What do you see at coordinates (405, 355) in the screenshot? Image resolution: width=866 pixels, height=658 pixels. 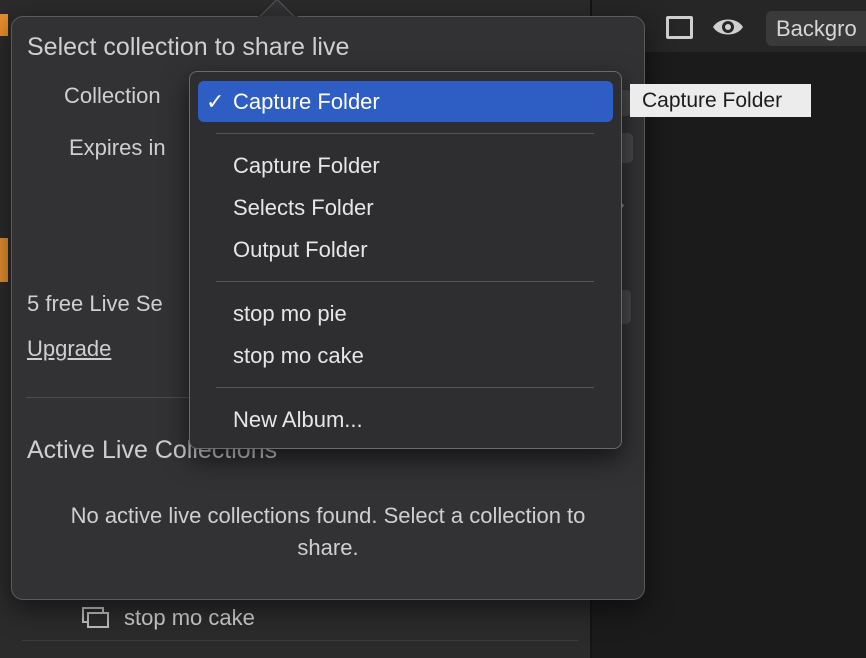 I see `menu-item-stop-mo-cake: stop mo cake` at bounding box center [405, 355].